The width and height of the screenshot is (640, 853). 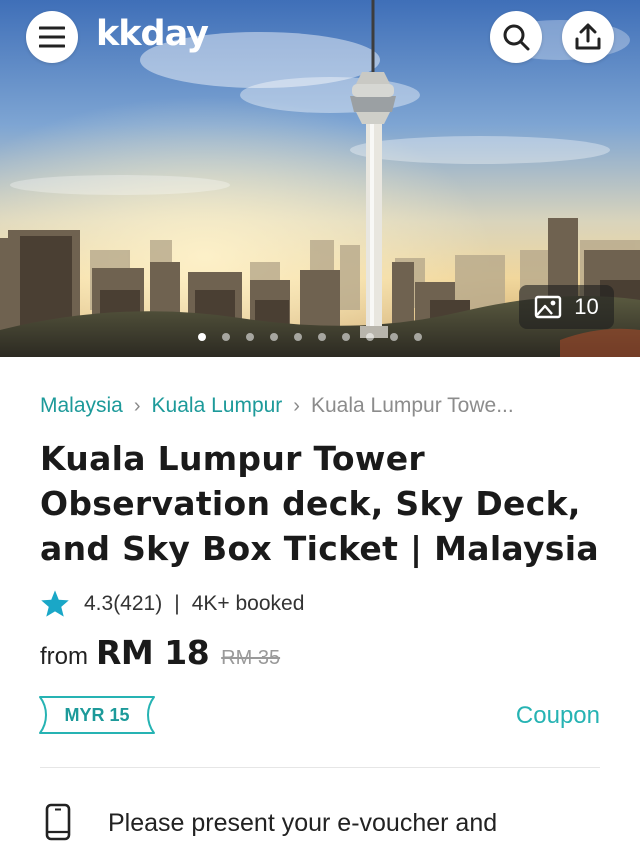 What do you see at coordinates (566, 307) in the screenshot?
I see `photo-gallery-button: 10` at bounding box center [566, 307].